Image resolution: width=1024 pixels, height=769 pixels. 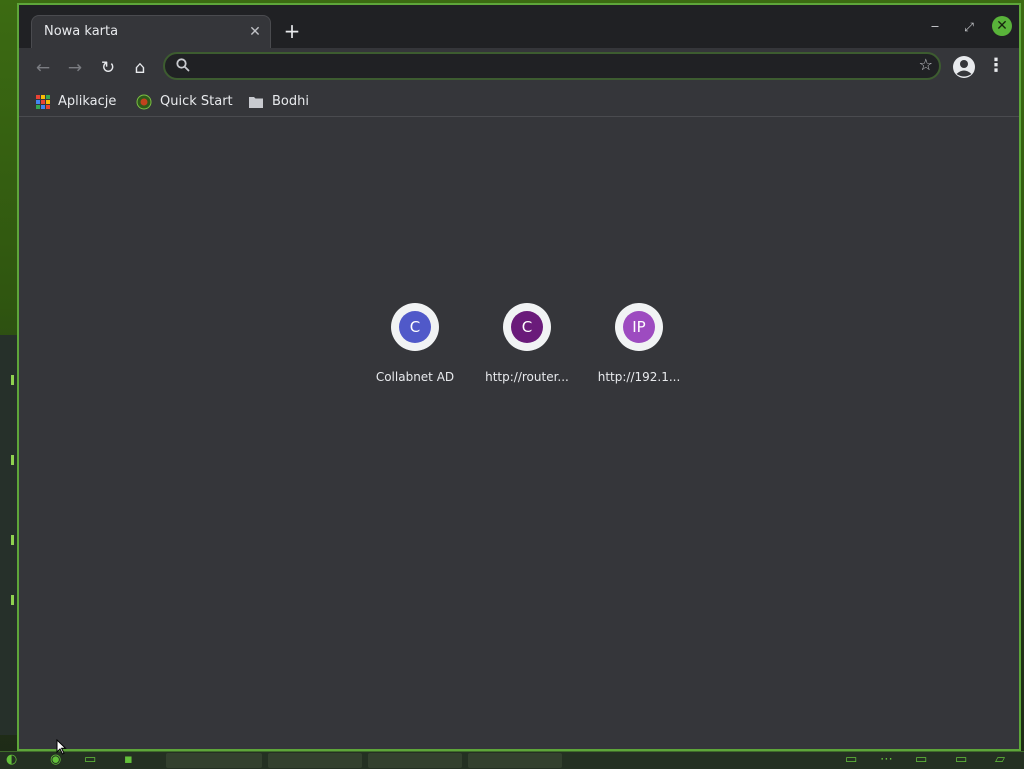 I want to click on minimize-button: ‒, so click(x=935, y=27).